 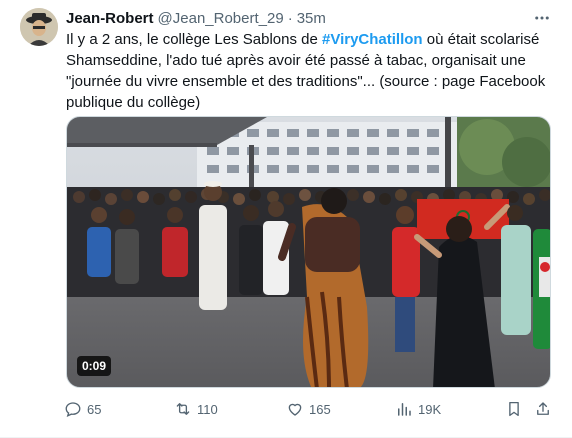 What do you see at coordinates (320, 409) in the screenshot?
I see `like-count: 165` at bounding box center [320, 409].